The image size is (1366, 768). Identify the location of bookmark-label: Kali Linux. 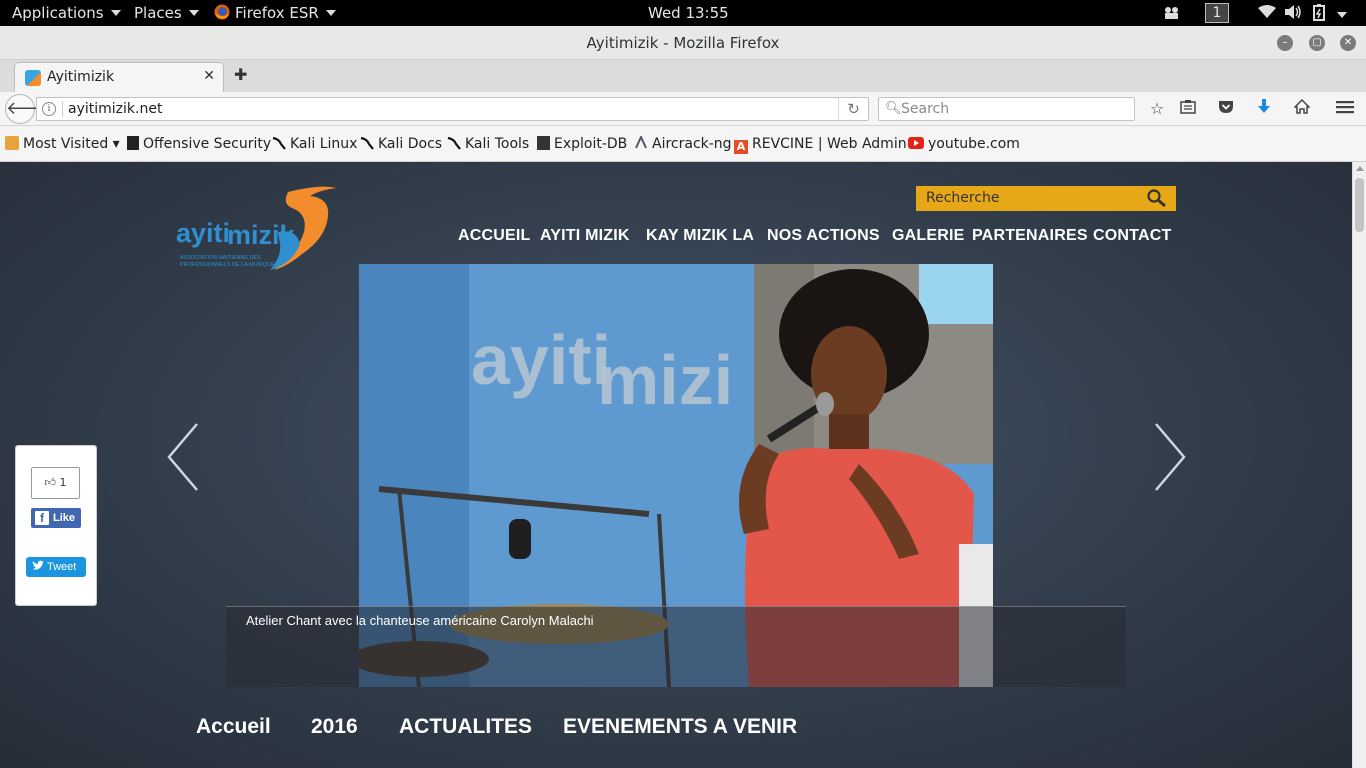
(324, 144).